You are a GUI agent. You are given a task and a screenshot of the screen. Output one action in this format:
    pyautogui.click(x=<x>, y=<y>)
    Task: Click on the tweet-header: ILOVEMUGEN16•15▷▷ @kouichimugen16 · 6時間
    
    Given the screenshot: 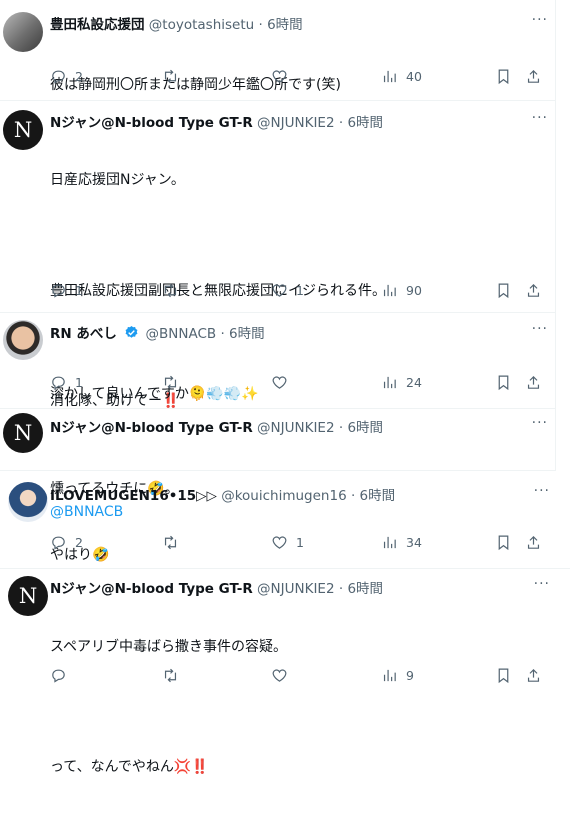 What is the action you would take?
    pyautogui.click(x=222, y=494)
    